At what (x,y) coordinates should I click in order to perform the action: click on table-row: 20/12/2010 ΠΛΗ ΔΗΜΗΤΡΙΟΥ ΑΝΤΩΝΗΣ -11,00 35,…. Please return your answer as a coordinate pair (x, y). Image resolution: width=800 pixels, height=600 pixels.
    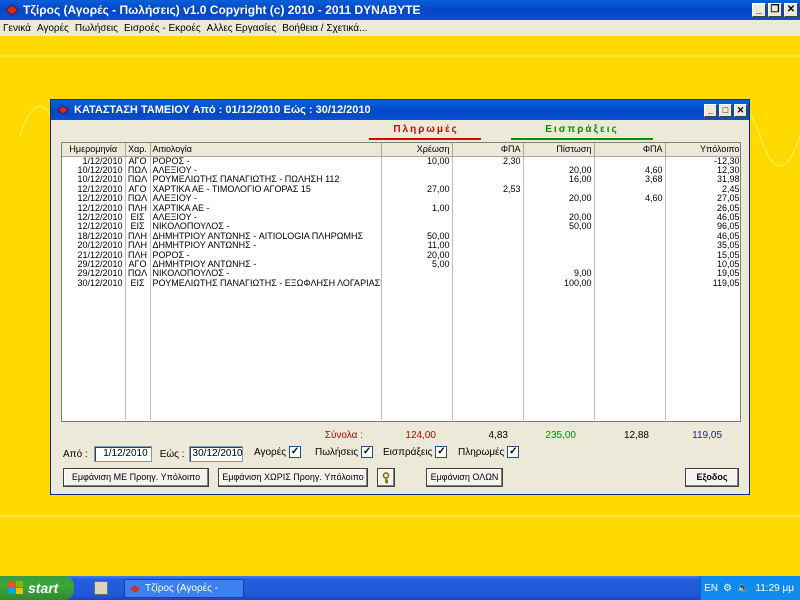
    Looking at the image, I should click on (401, 246).